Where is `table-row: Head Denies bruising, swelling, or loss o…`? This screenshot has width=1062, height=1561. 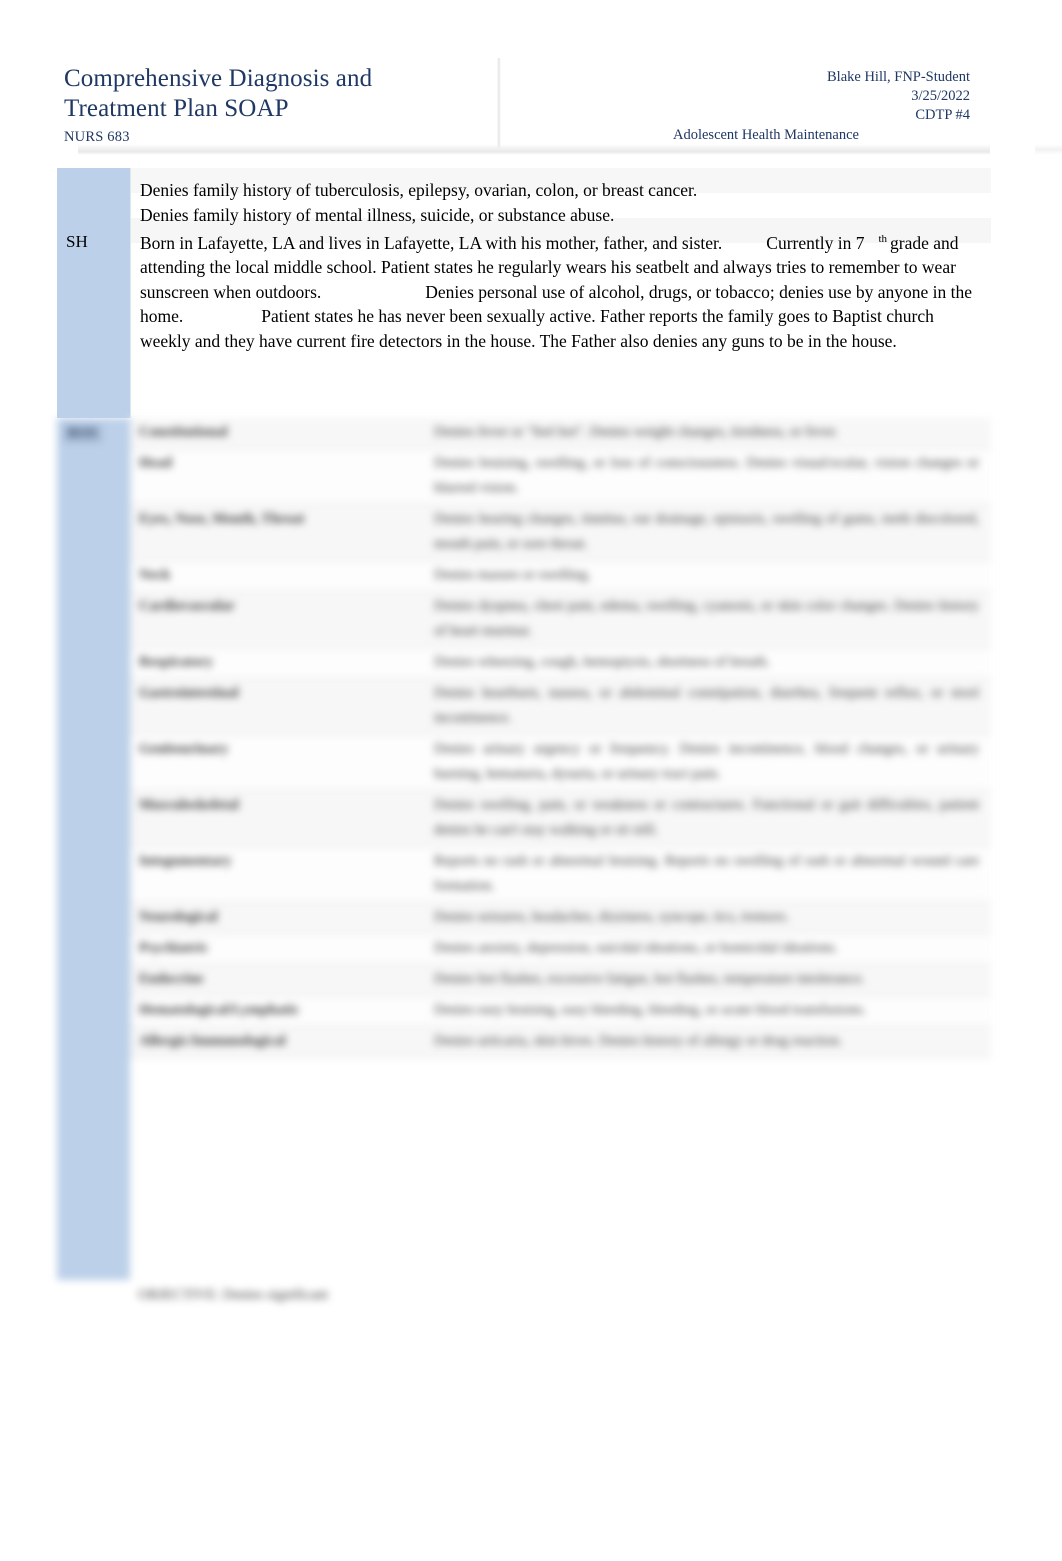
table-row: Head Denies bruising, swelling, or loss o… is located at coordinates (560, 477).